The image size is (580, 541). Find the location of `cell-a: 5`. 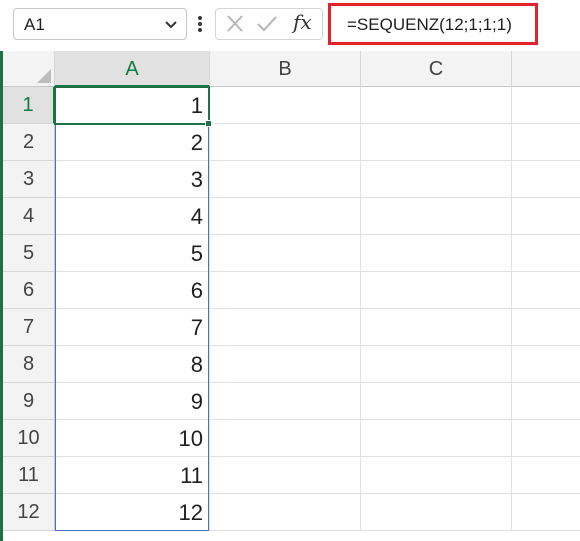

cell-a: 5 is located at coordinates (132, 253).